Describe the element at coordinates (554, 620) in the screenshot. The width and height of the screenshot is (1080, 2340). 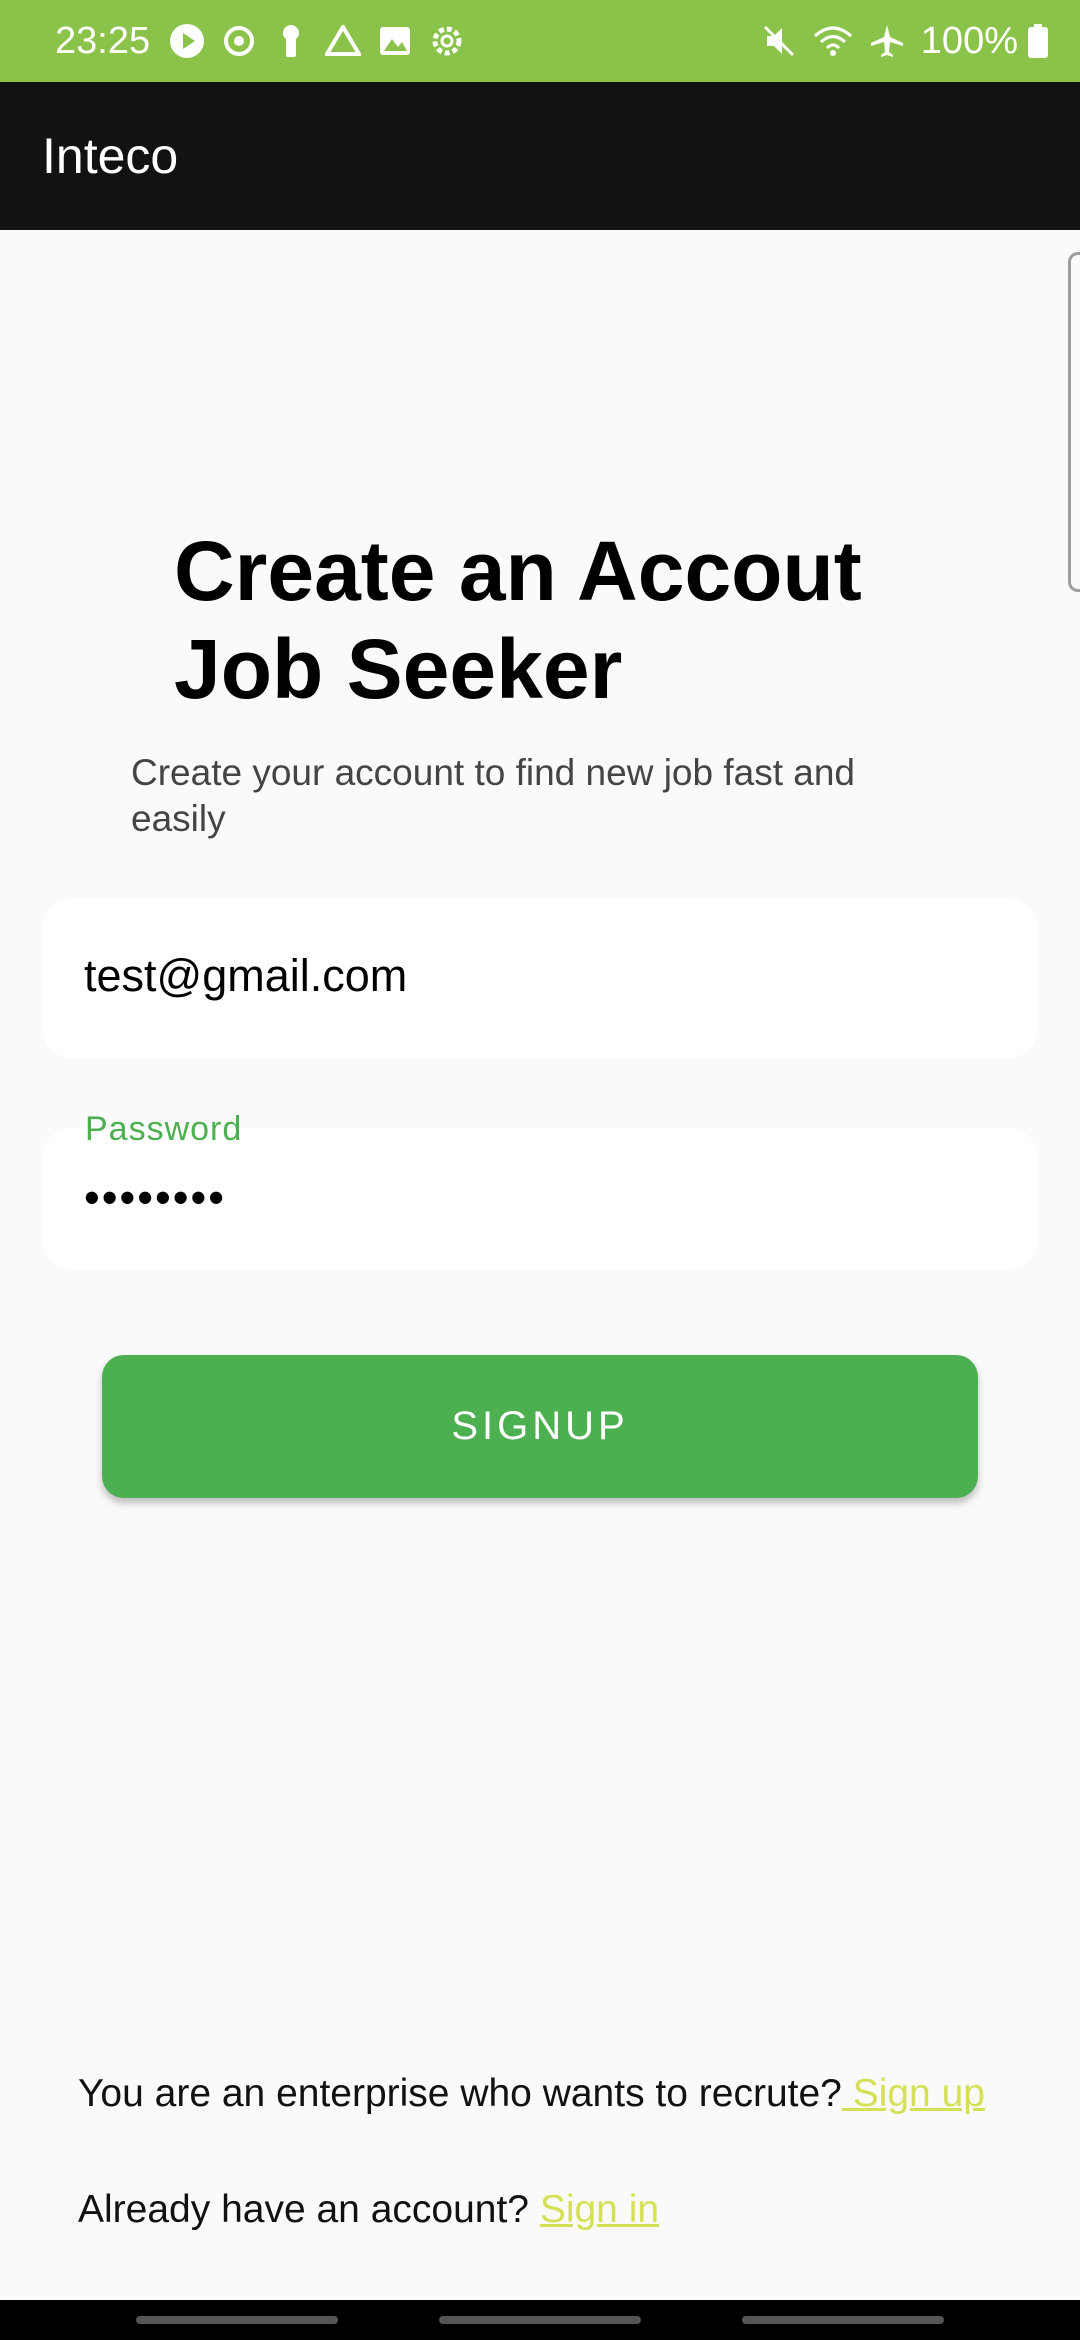
I see `page-title: Create an Accout Job Seeker` at that location.